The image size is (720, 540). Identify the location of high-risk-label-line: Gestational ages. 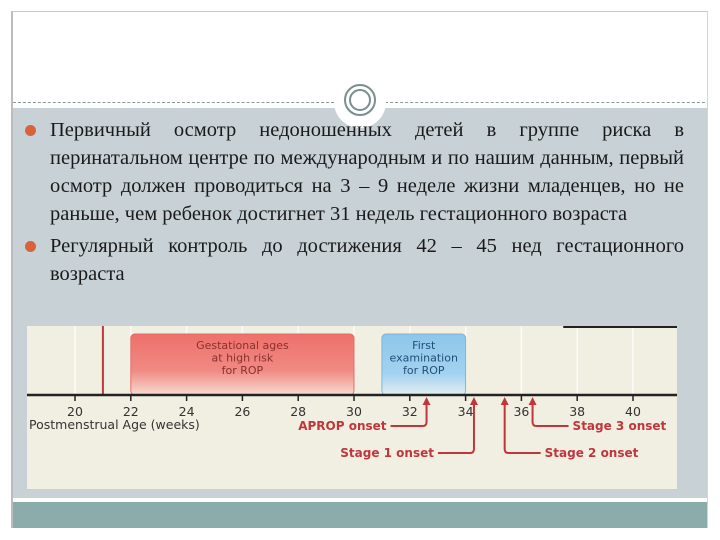
(242, 345).